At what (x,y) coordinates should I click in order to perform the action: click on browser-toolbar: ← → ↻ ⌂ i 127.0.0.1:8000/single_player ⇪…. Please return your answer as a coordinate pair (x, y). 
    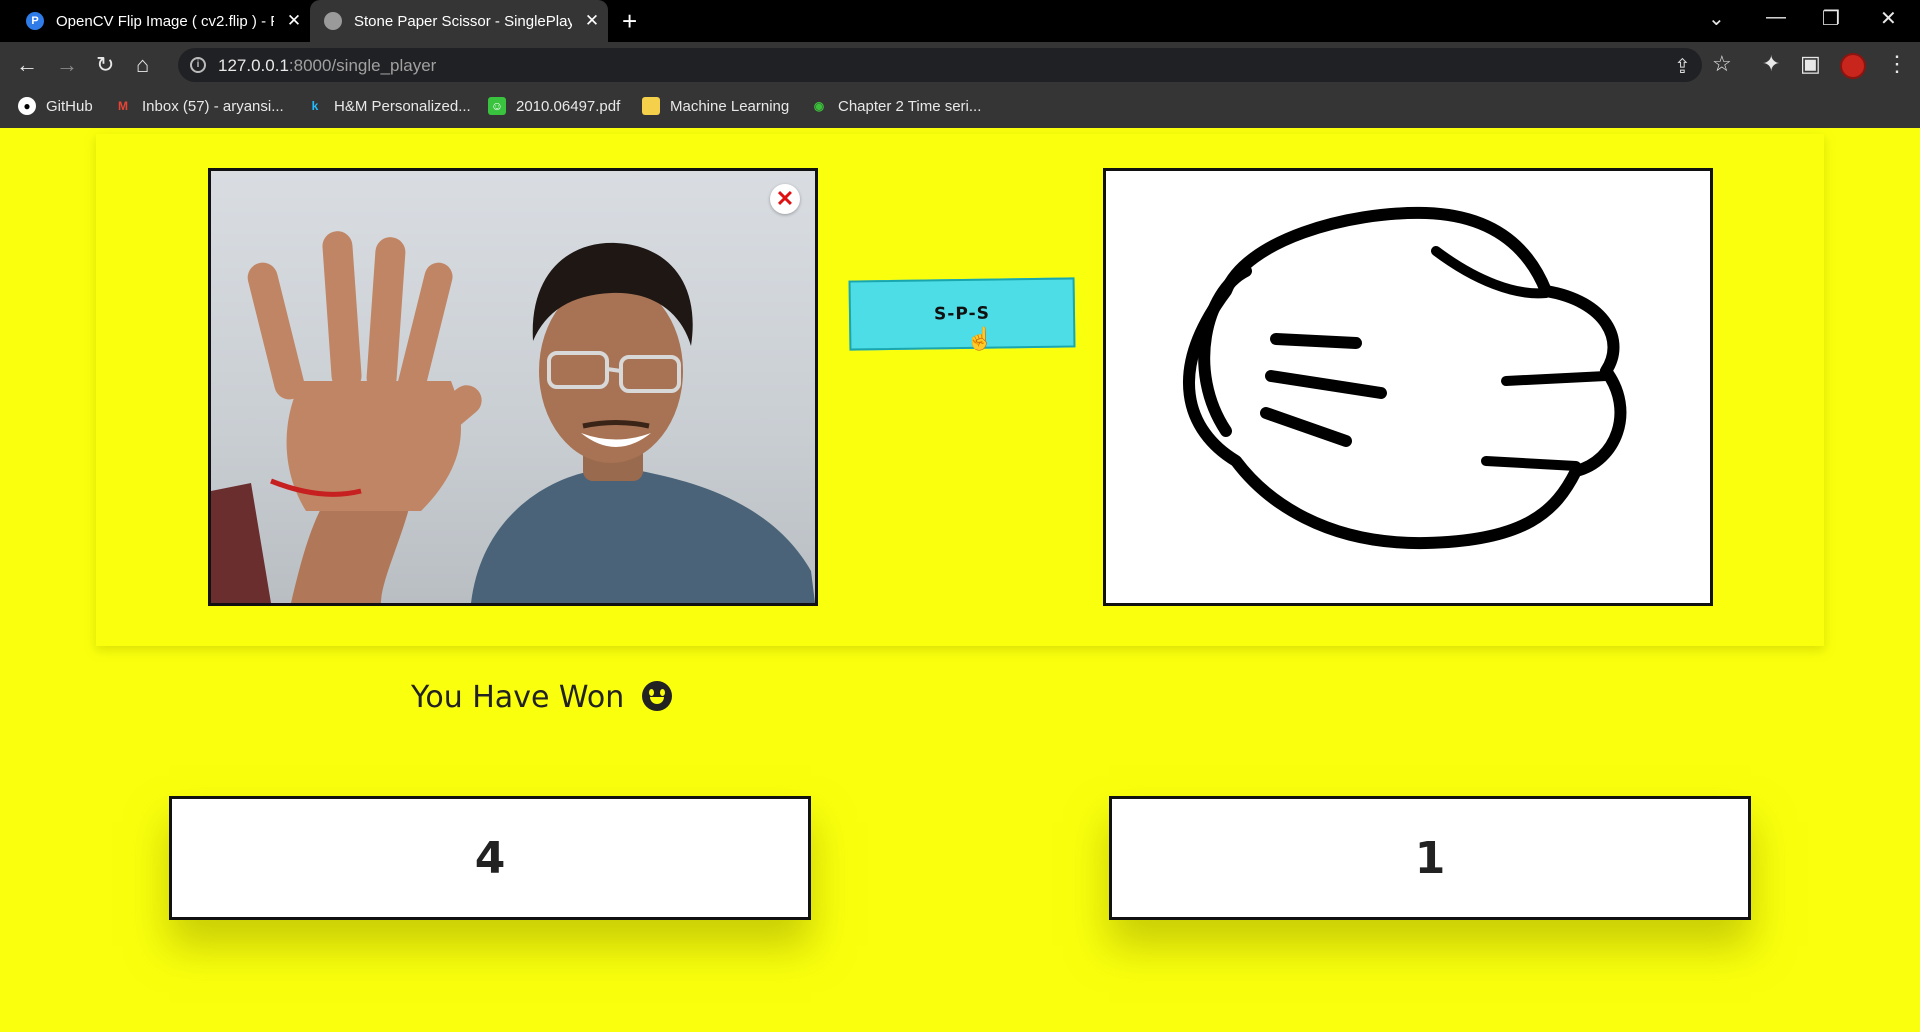
    Looking at the image, I should click on (960, 65).